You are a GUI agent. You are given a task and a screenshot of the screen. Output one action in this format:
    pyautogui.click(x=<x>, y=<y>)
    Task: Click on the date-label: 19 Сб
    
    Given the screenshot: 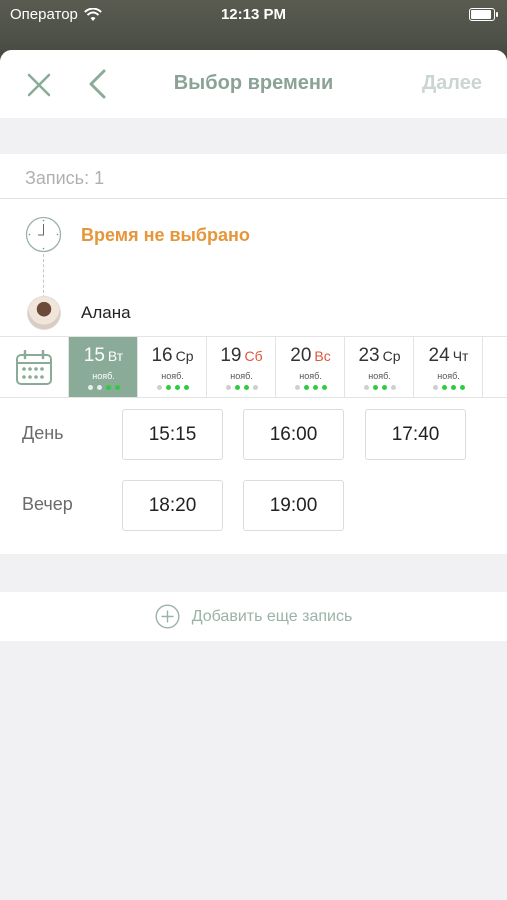 What is the action you would take?
    pyautogui.click(x=241, y=356)
    